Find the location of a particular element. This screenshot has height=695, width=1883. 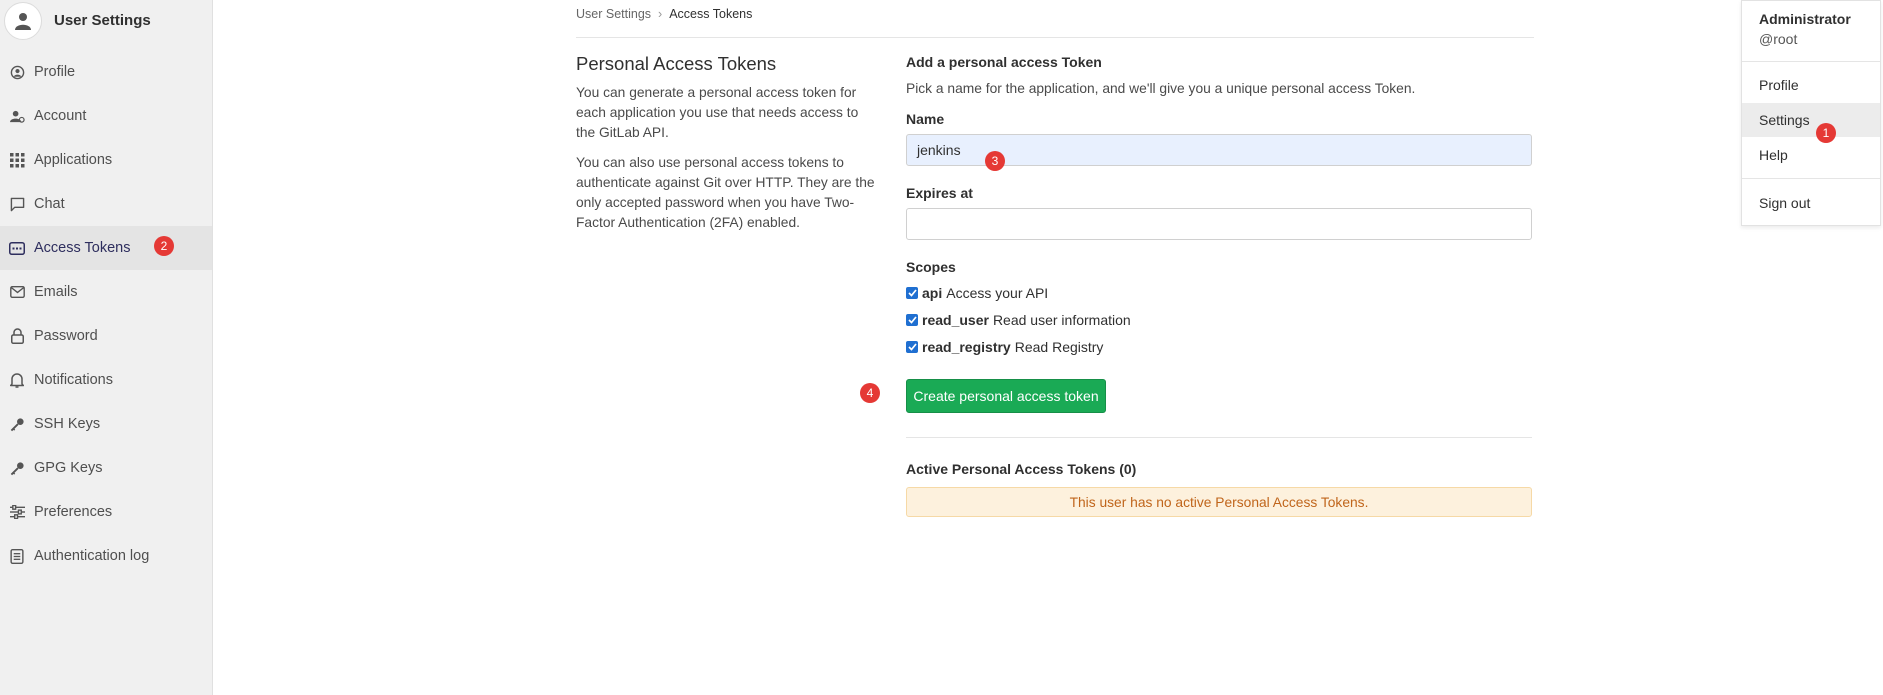

scope-api: api Access your API is located at coordinates (977, 293).